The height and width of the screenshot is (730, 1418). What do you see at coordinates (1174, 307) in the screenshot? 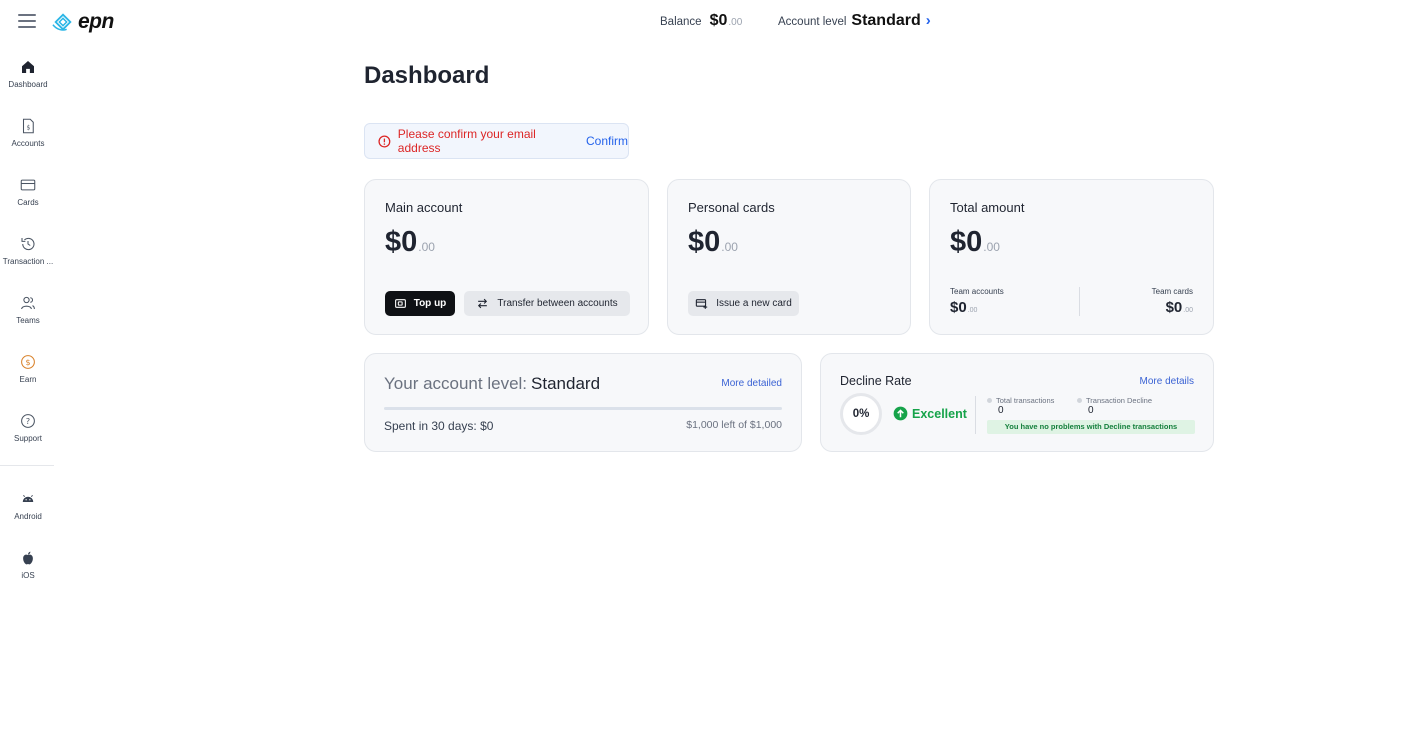
I see `team-cards-amount: $0` at bounding box center [1174, 307].